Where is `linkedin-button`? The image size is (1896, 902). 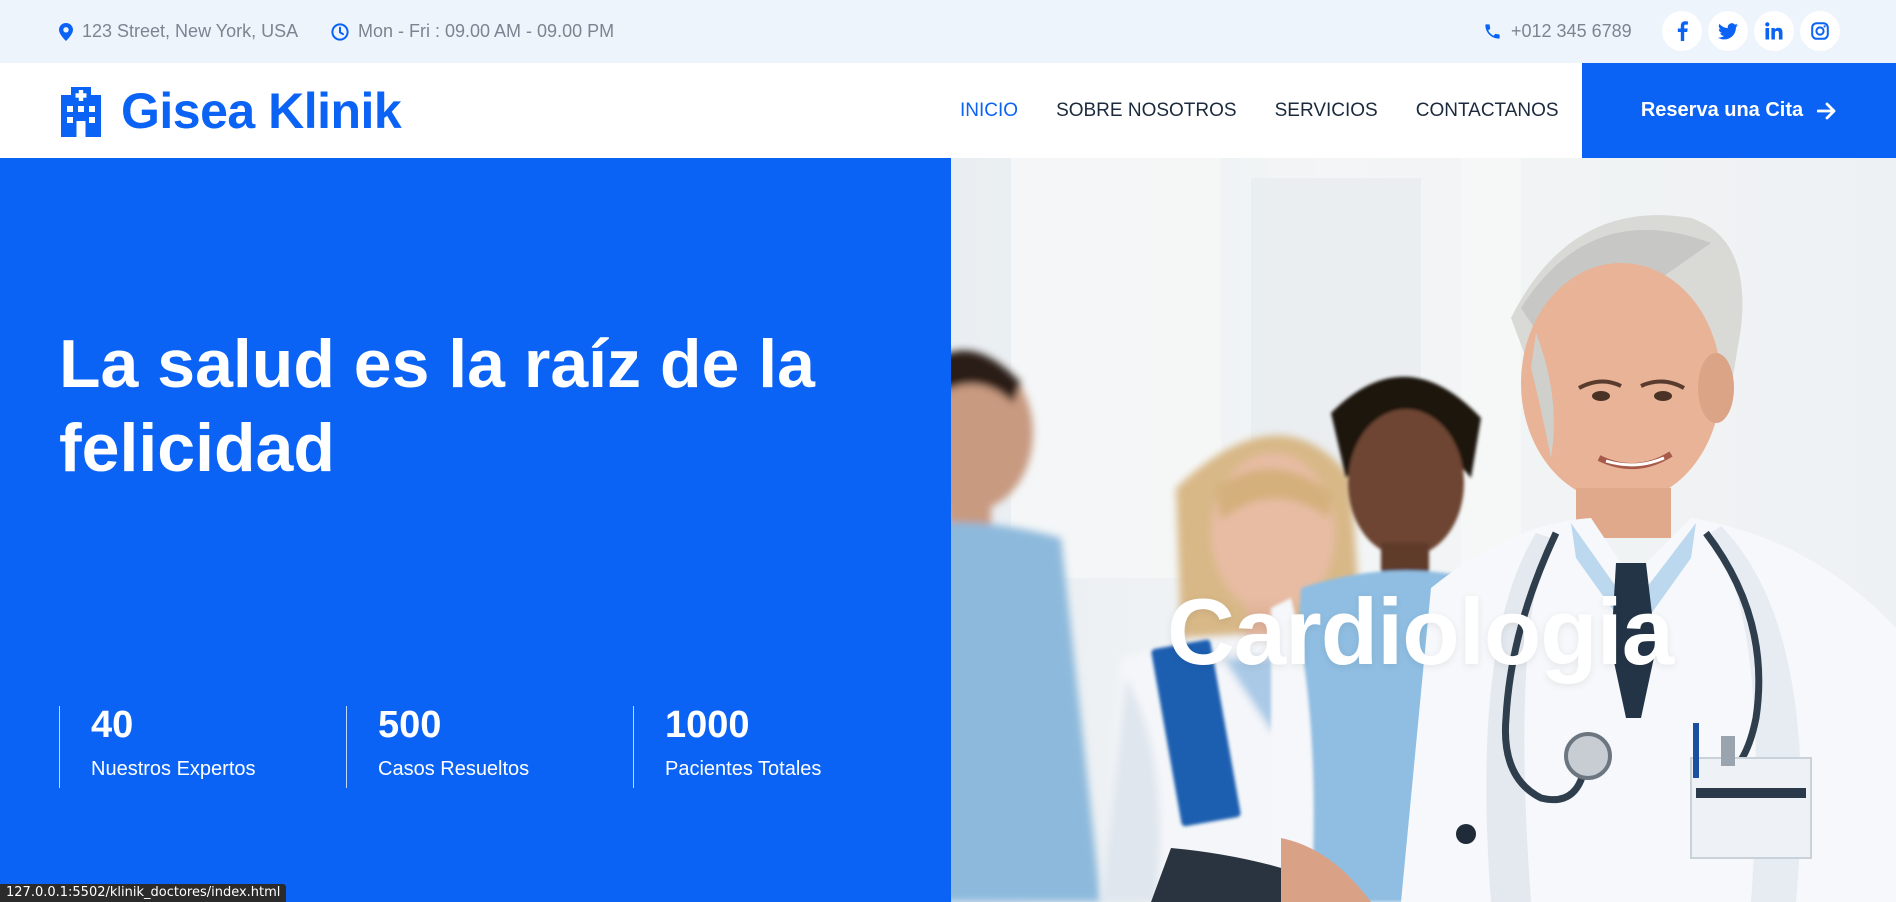 linkedin-button is located at coordinates (1774, 31).